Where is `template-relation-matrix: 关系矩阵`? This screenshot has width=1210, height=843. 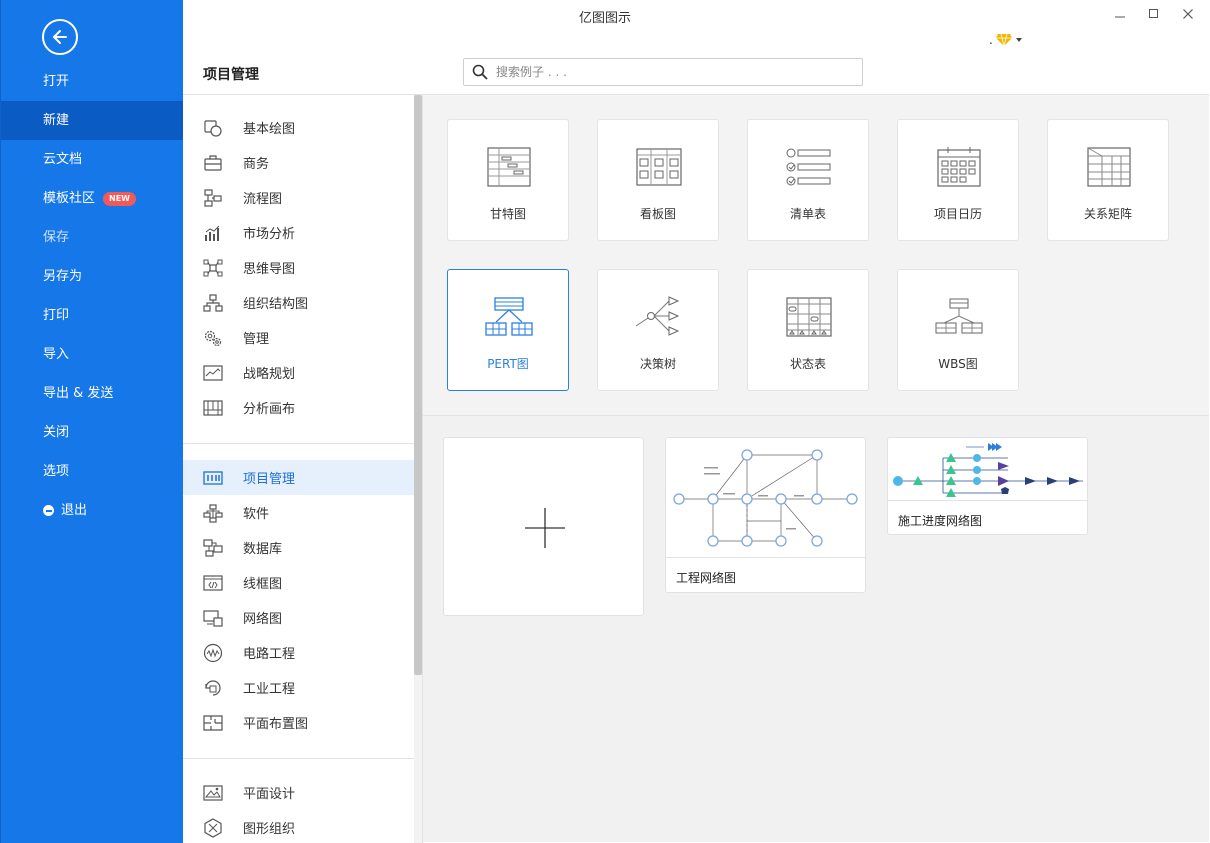
template-relation-matrix: 关系矩阵 is located at coordinates (1108, 180).